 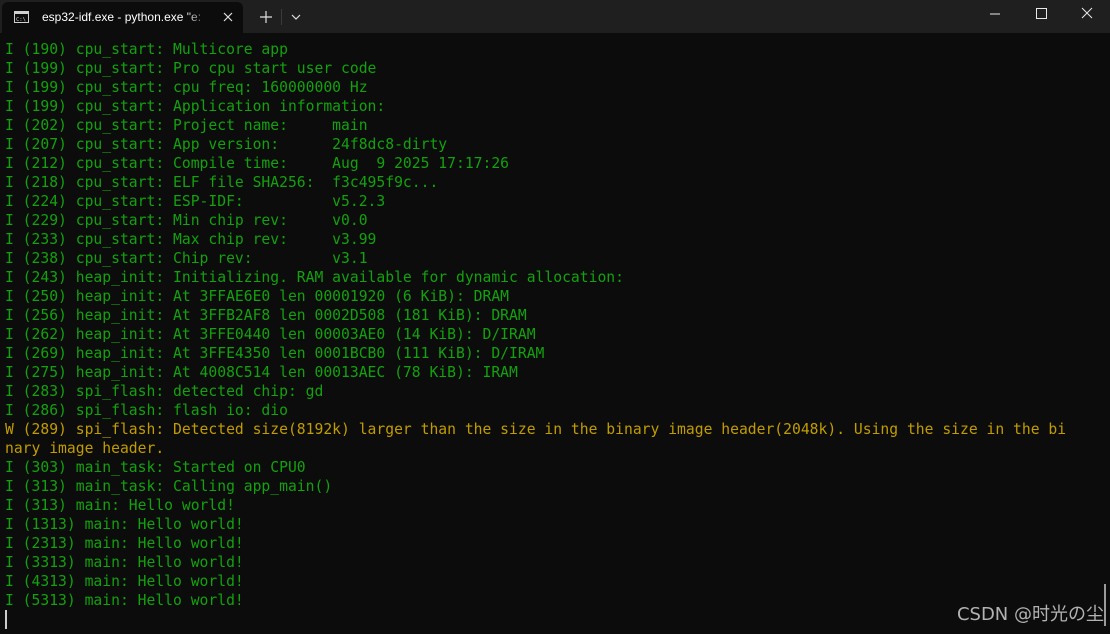 I want to click on console-icon: C:\, so click(x=21, y=17).